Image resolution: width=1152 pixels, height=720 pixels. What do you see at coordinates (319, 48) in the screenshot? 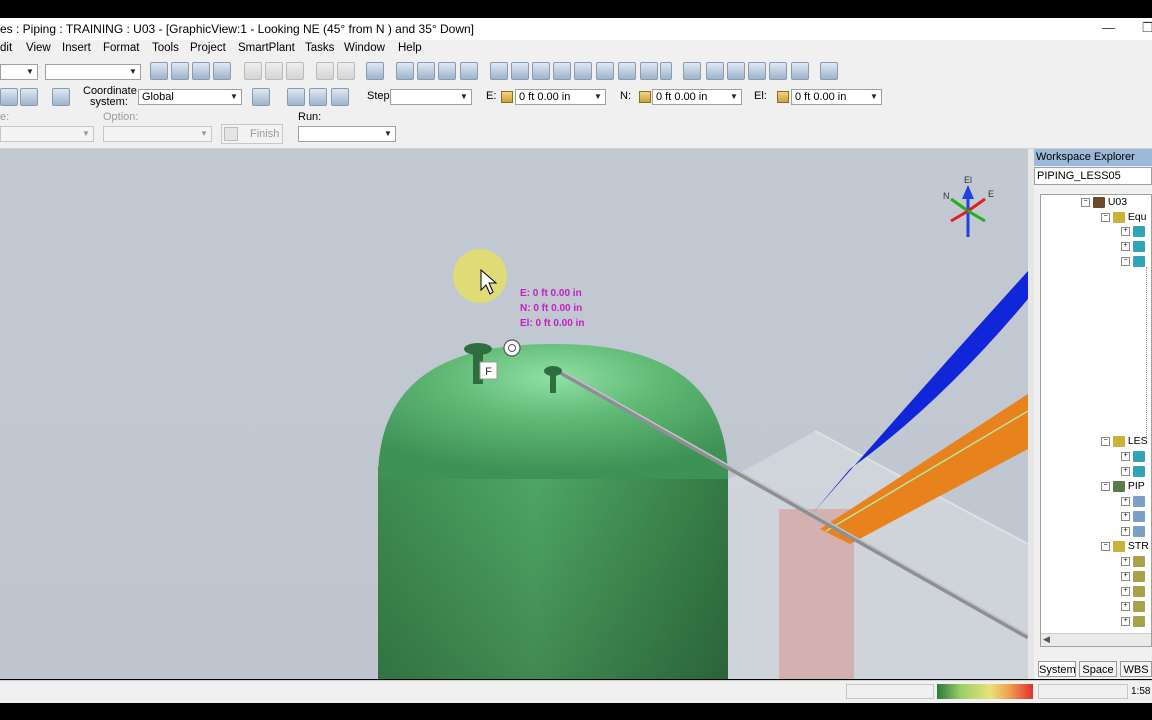
I see `menu-tasks: Tasks` at bounding box center [319, 48].